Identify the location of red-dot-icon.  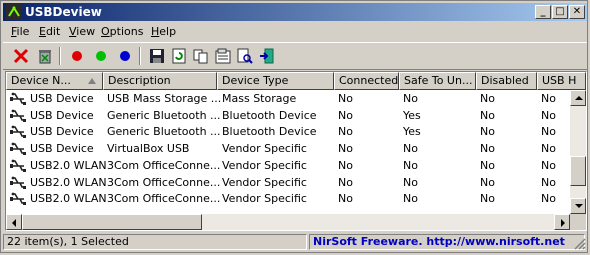
(77, 56).